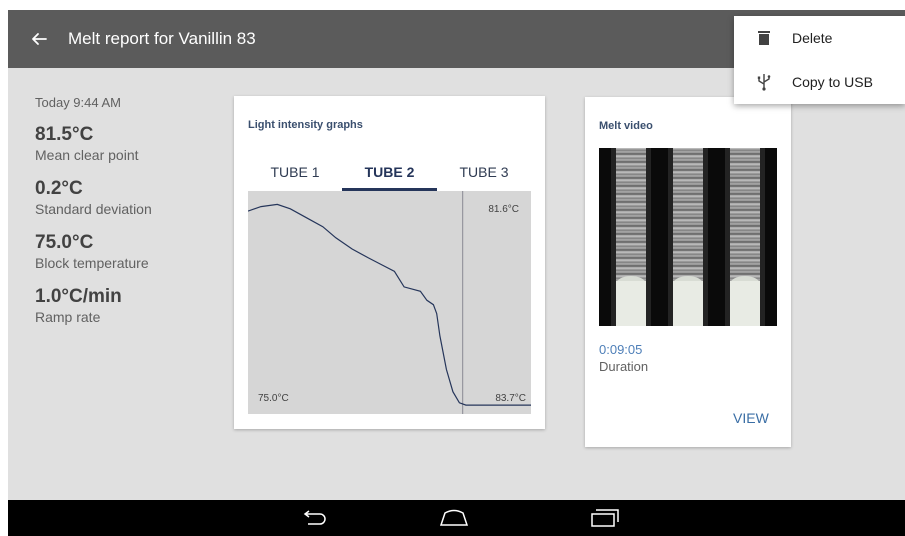  Describe the element at coordinates (93, 209) in the screenshot. I see `stat-label: Standard deviation` at that location.